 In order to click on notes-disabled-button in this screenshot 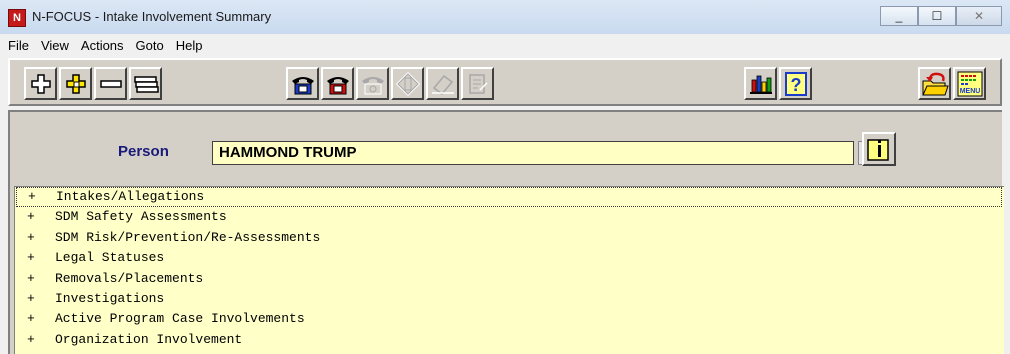, I will do `click(477, 83)`.